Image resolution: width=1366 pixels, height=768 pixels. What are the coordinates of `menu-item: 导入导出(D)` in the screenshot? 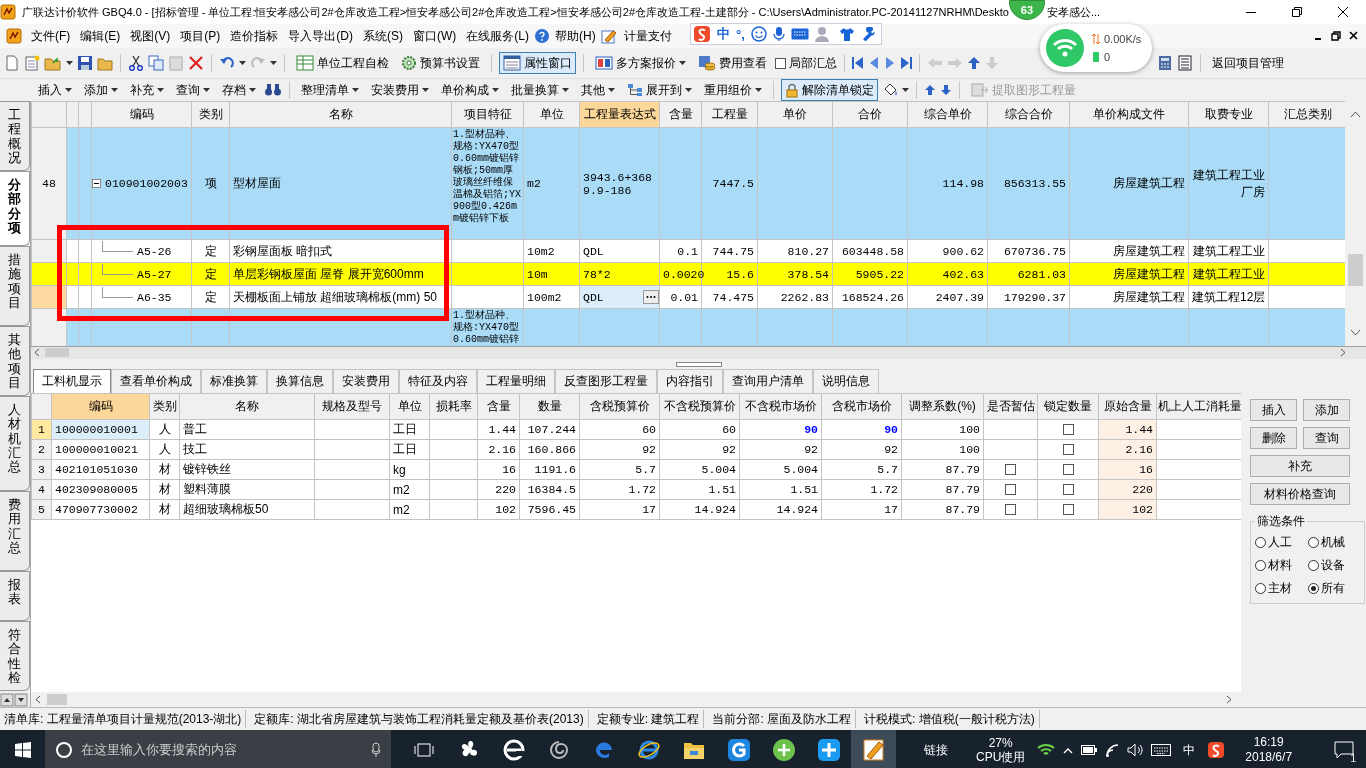 It's located at (320, 36).